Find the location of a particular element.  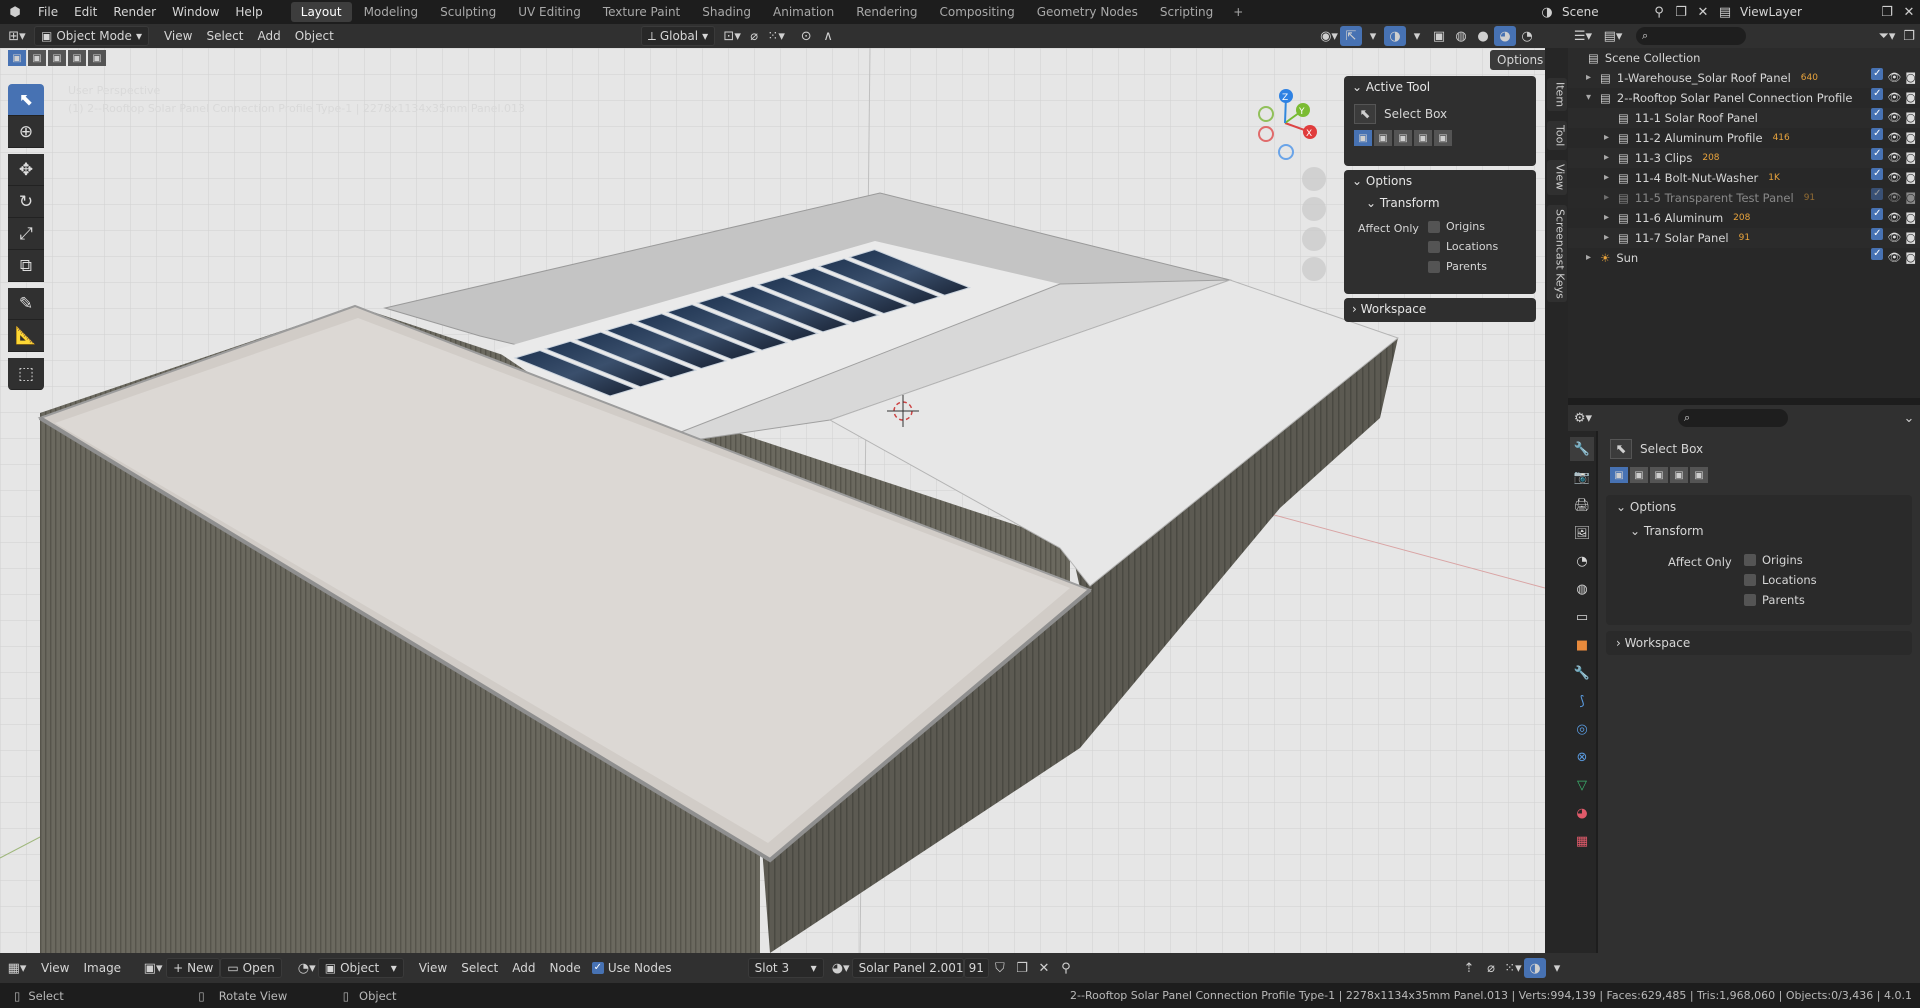

node-overlay-icon: ◑ is located at coordinates (1535, 968).